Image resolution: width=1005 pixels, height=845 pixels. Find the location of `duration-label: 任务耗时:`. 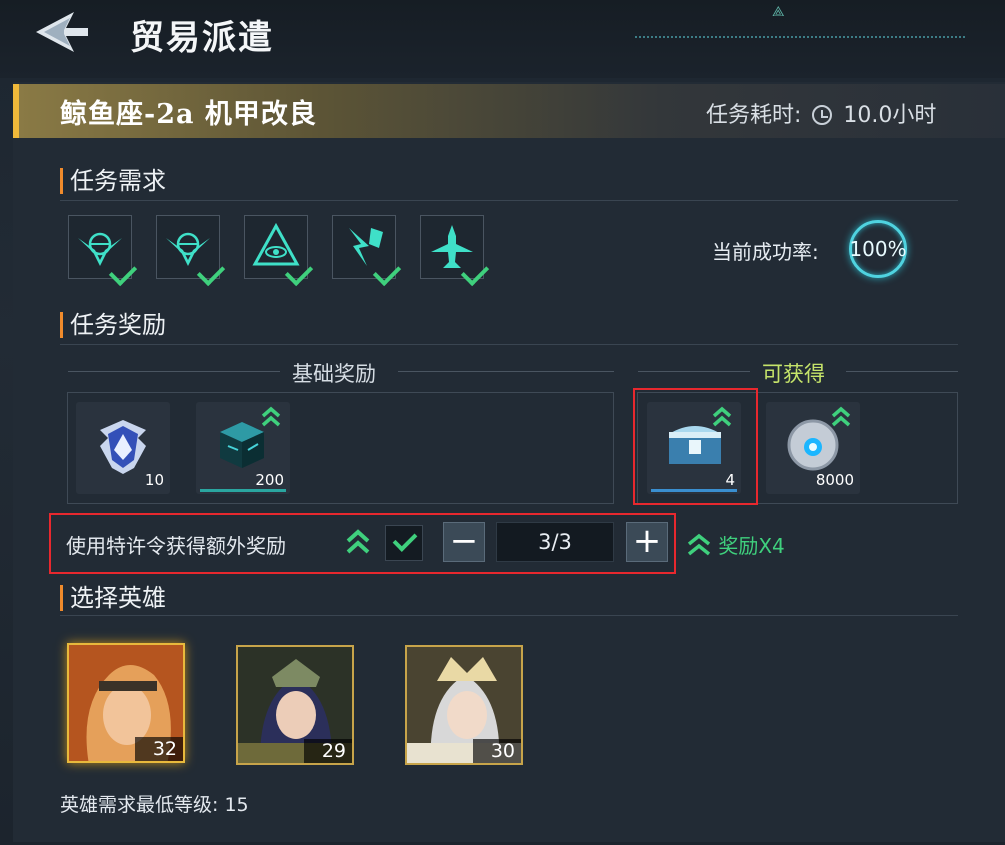

duration-label: 任务耗时: is located at coordinates (754, 115).